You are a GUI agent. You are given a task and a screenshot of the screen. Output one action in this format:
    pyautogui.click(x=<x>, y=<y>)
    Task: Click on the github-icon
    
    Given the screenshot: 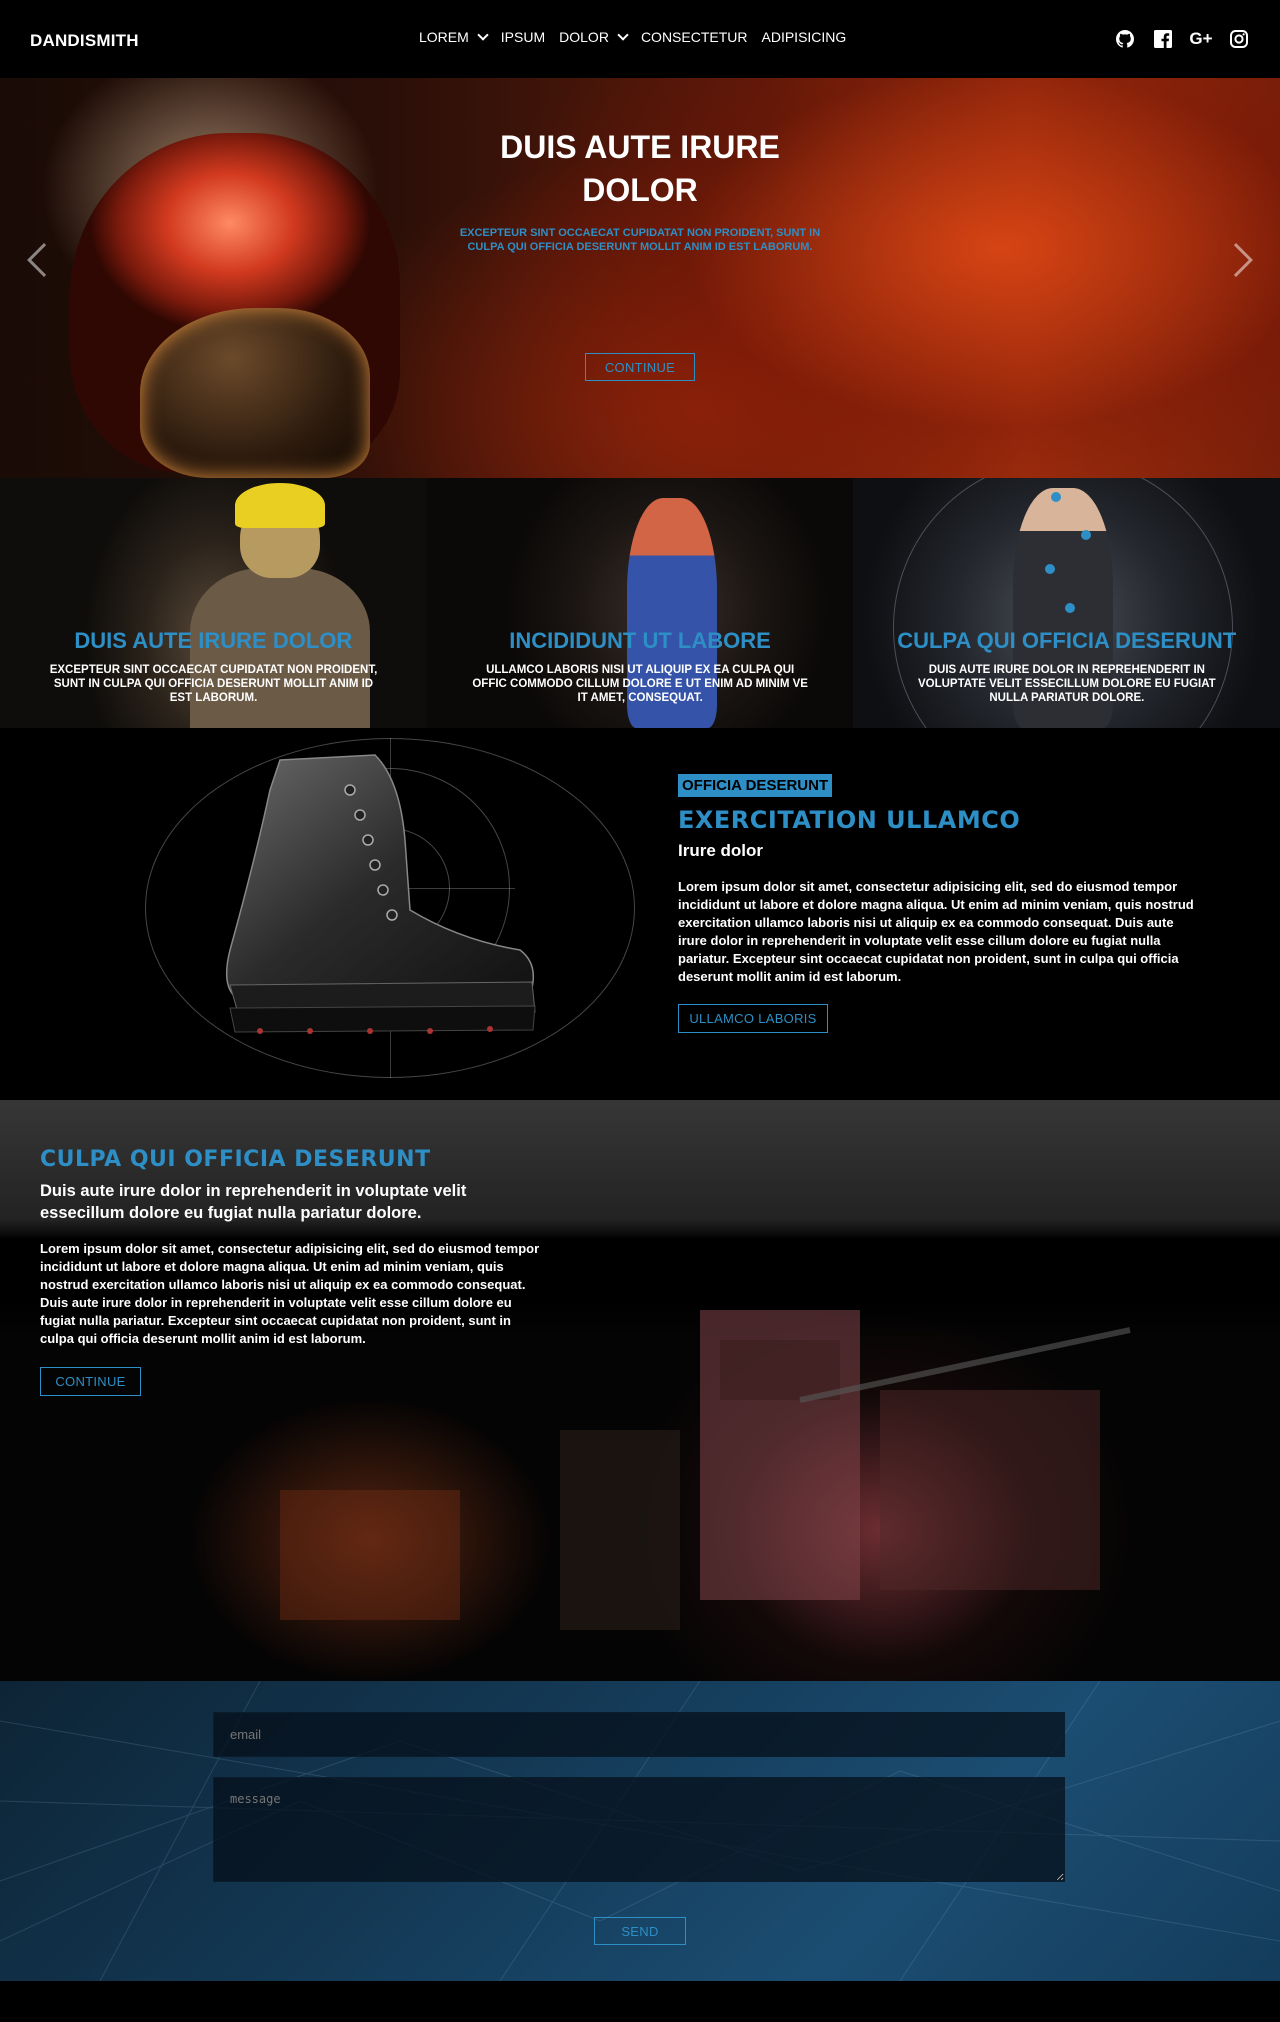 What is the action you would take?
    pyautogui.click(x=1125, y=39)
    